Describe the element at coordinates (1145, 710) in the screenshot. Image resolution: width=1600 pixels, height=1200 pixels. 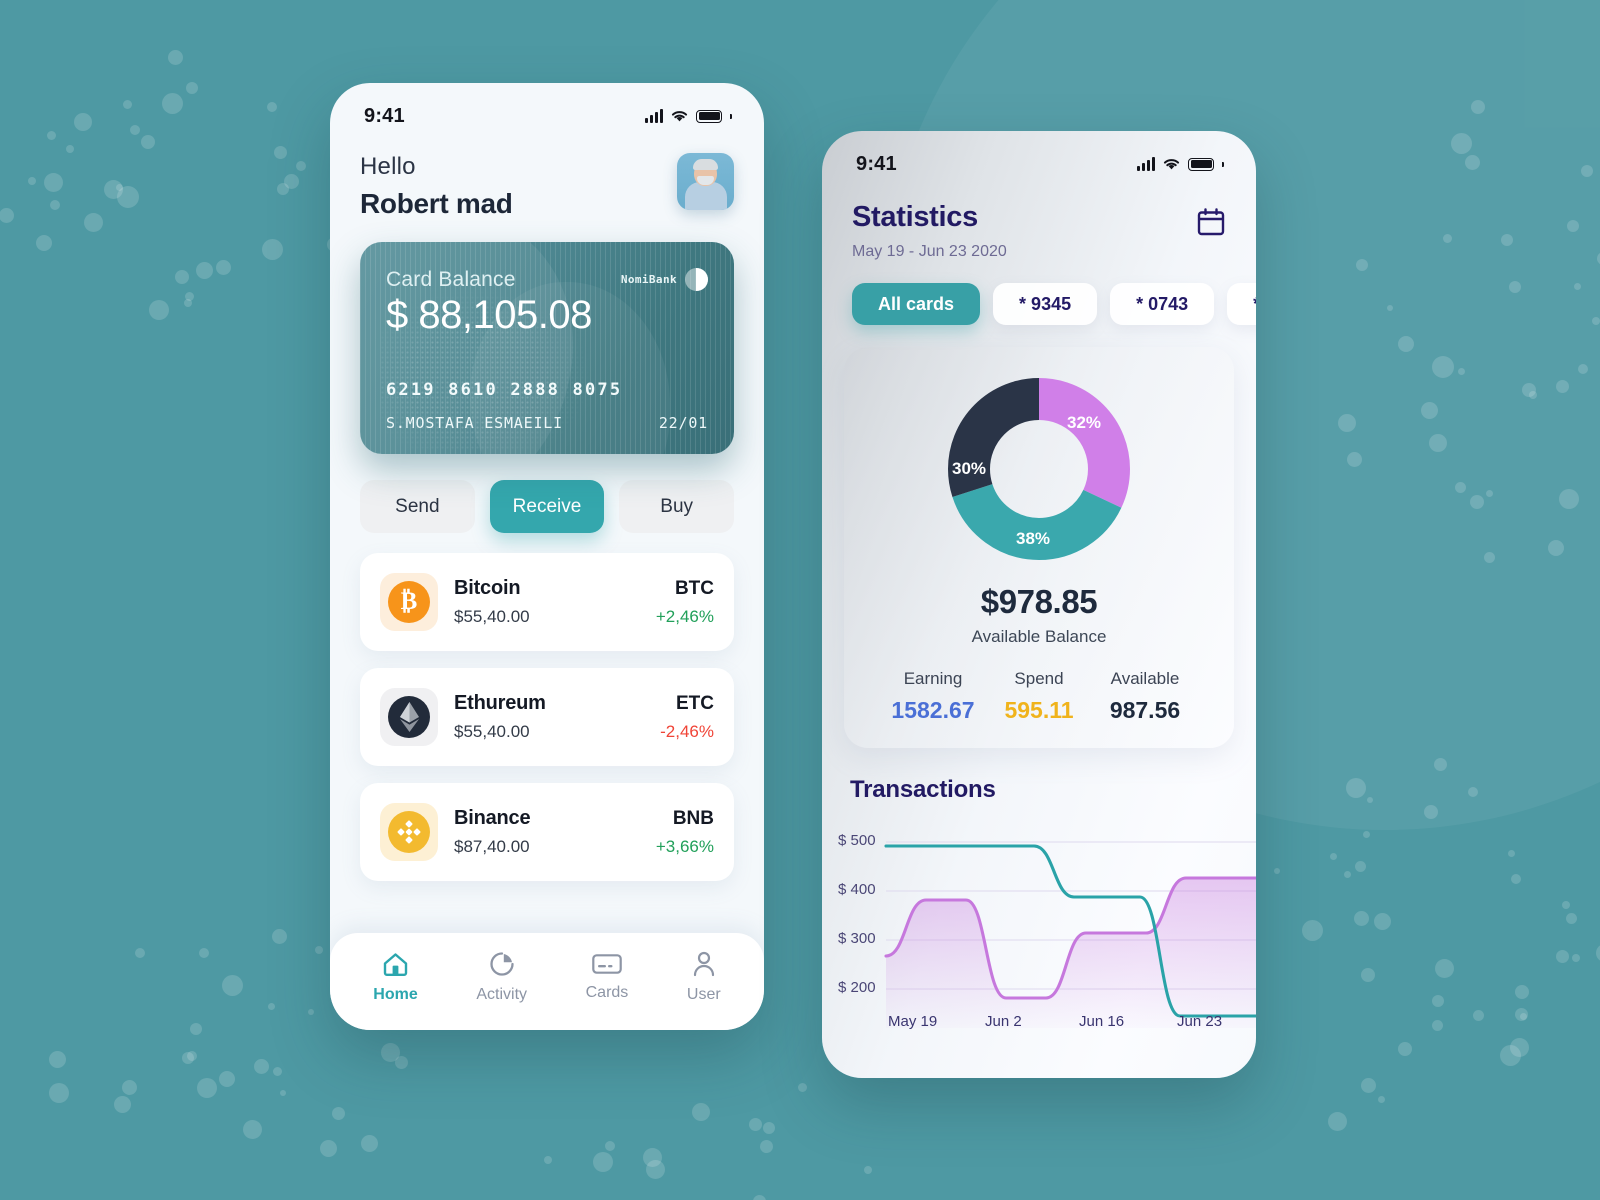
I see `stat-value: 987.56` at that location.